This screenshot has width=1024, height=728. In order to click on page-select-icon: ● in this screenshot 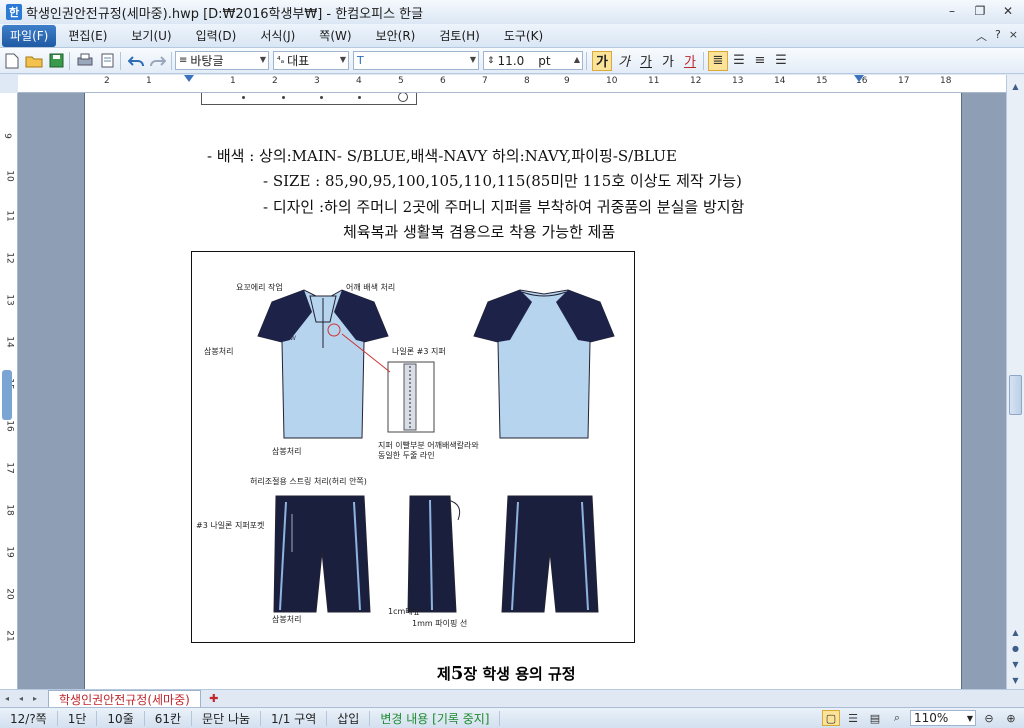, I will do `click(1015, 648)`.